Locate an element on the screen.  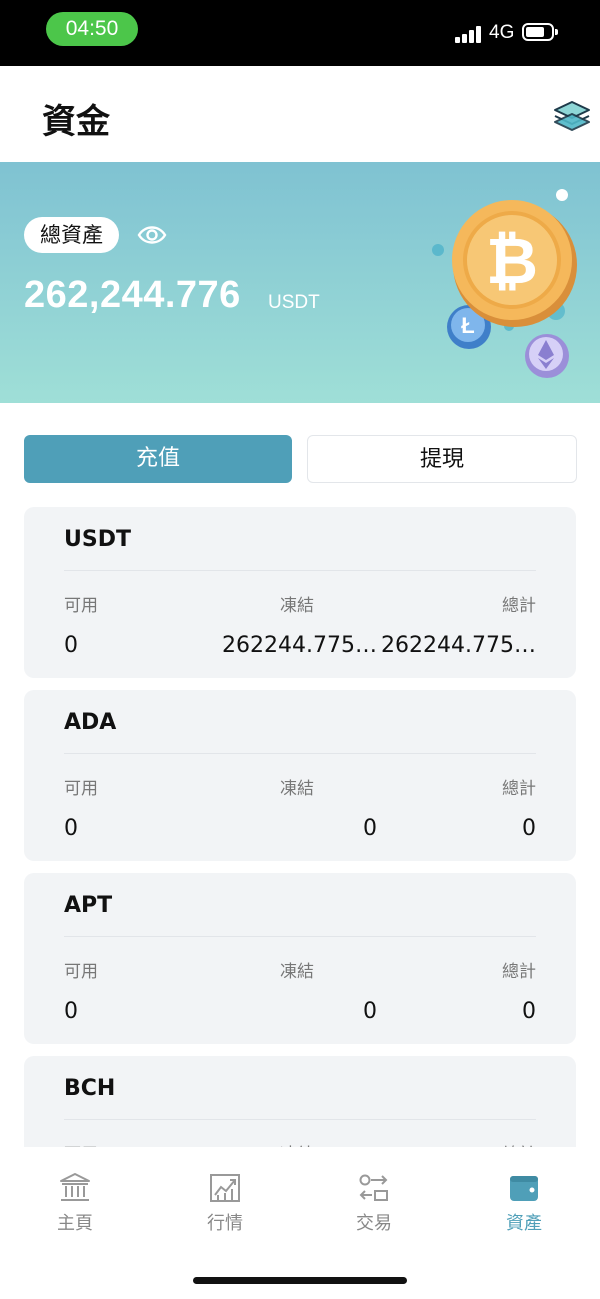
page-header: 資金 is located at coordinates (300, 114).